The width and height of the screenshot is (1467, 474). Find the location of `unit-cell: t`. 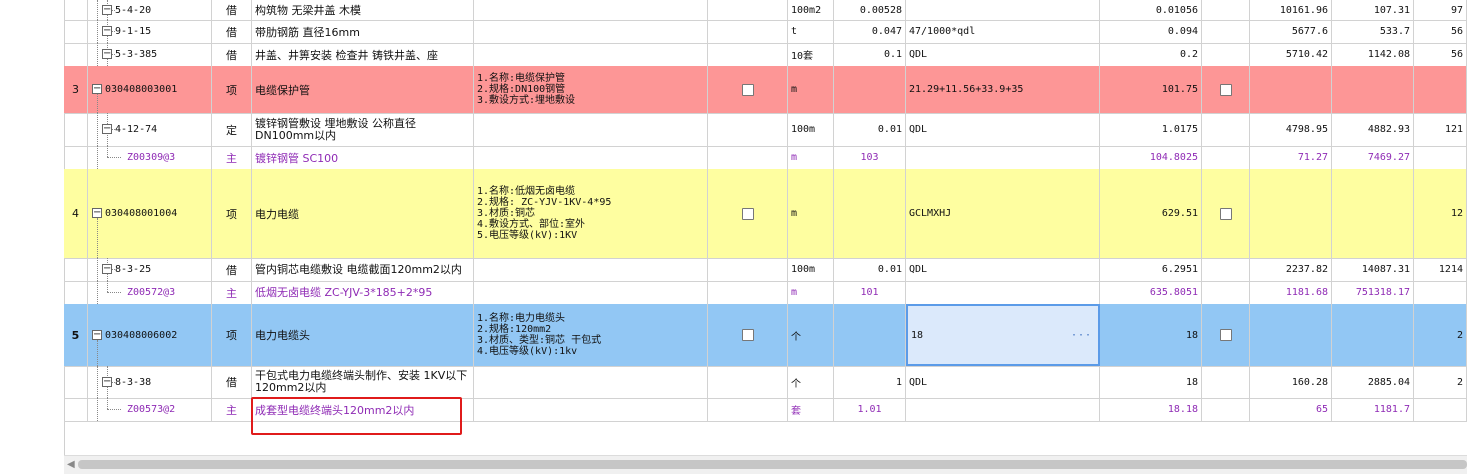

unit-cell: t is located at coordinates (811, 31).